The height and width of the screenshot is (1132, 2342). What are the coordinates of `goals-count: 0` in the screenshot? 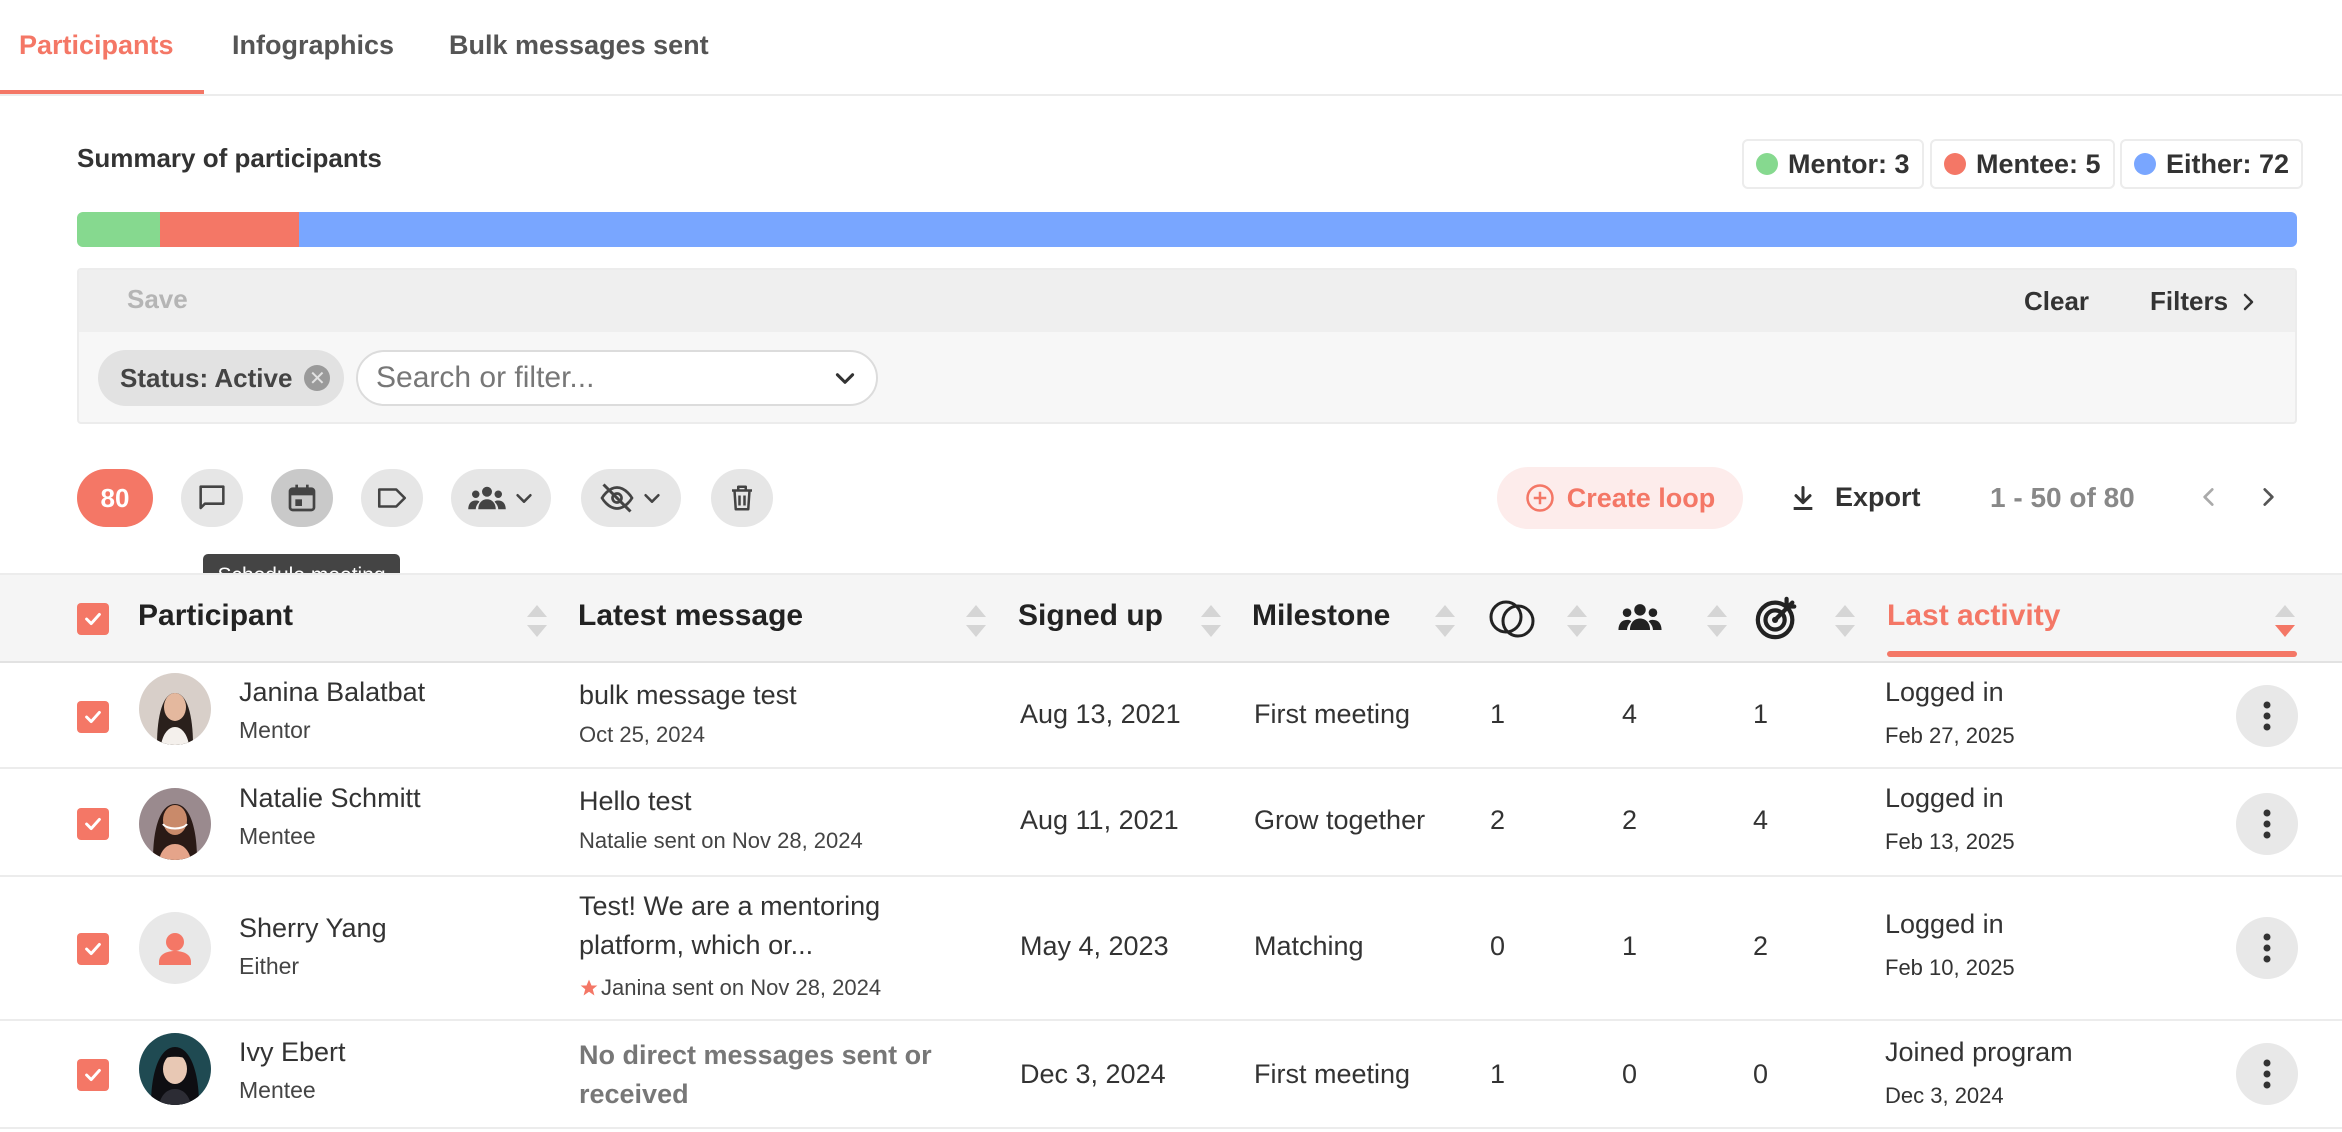 It's located at (1761, 1074).